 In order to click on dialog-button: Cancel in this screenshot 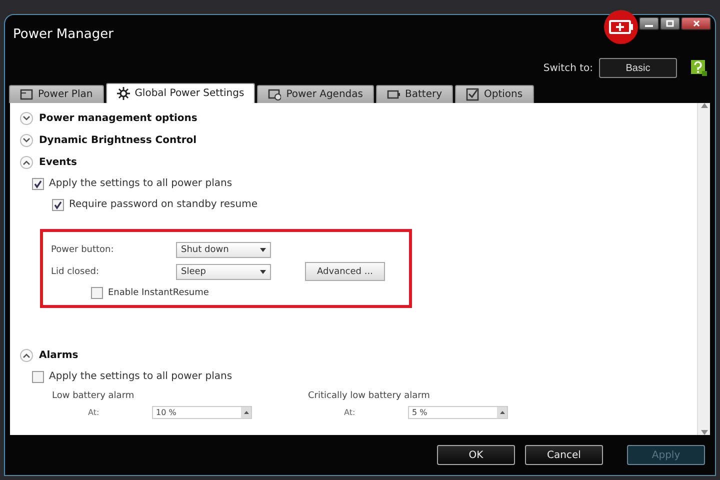, I will do `click(564, 455)`.